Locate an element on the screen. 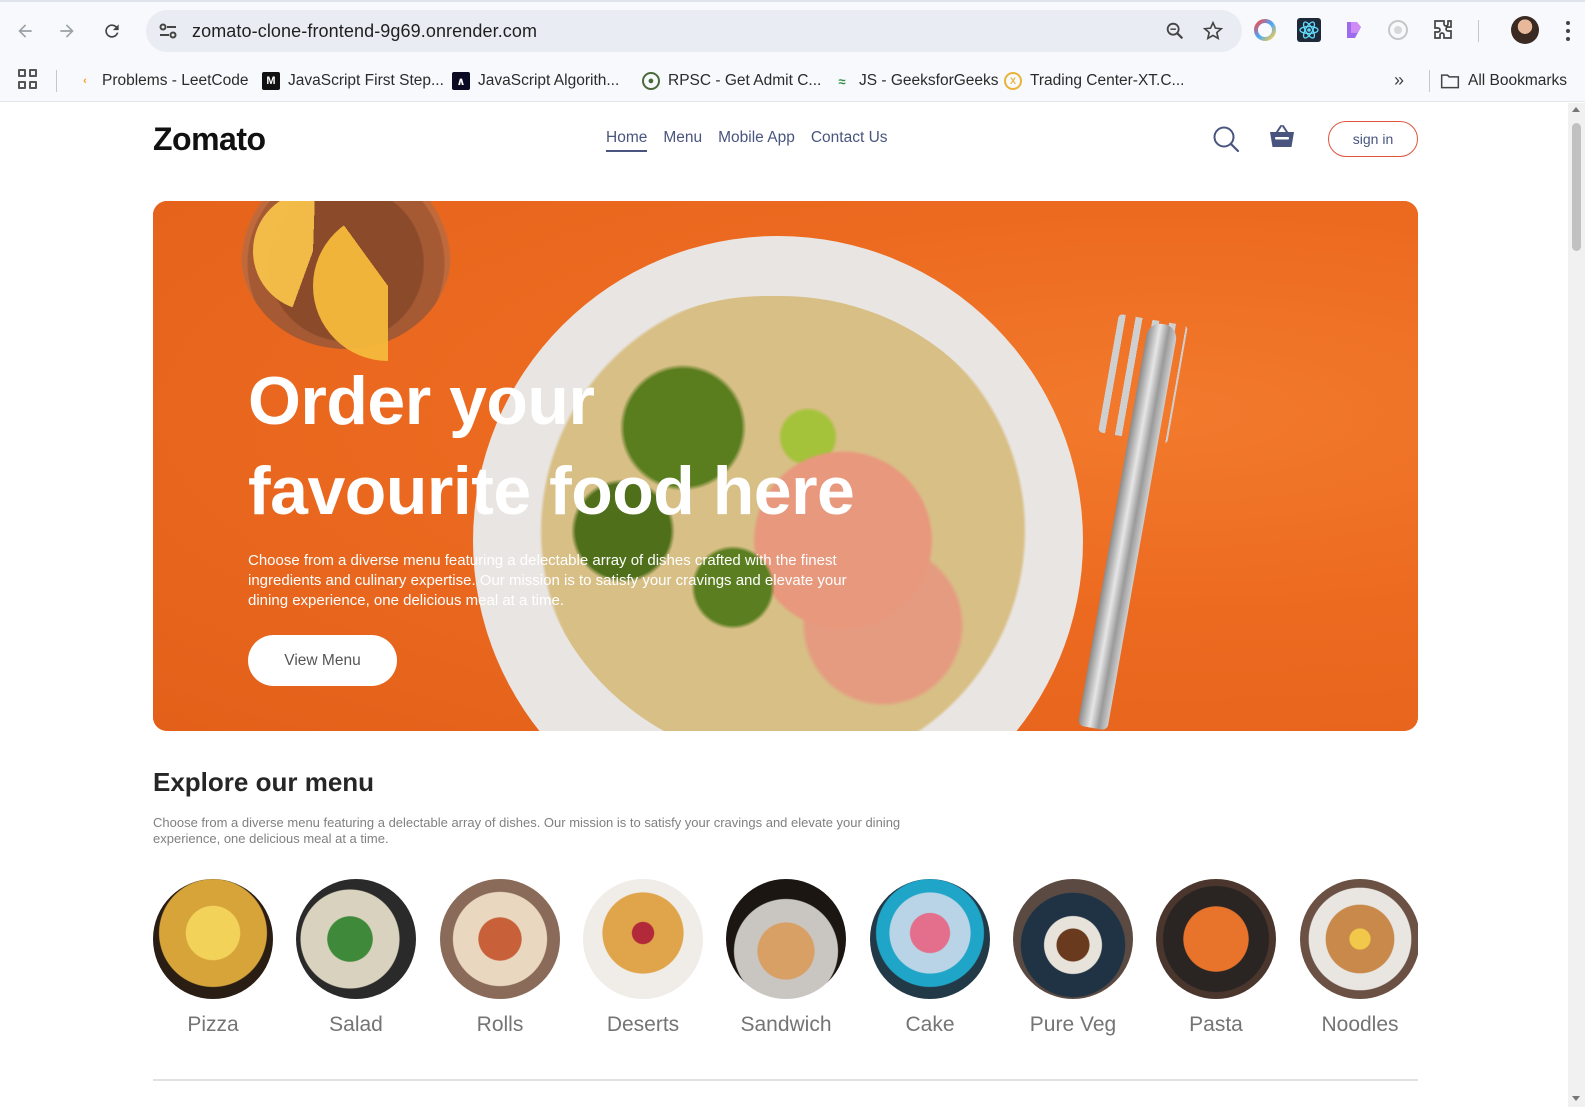 This screenshot has height=1107, width=1585. hero-title: Order your favourite food here is located at coordinates (598, 446).